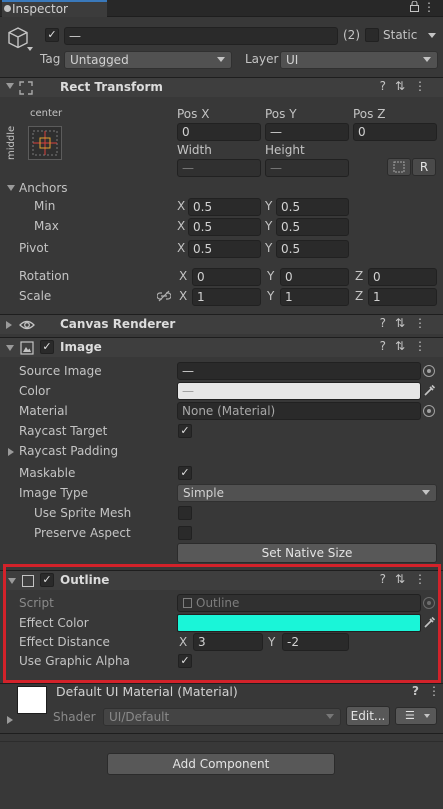 The width and height of the screenshot is (443, 809). What do you see at coordinates (299, 411) in the screenshot?
I see `material-field: None (Material)` at bounding box center [299, 411].